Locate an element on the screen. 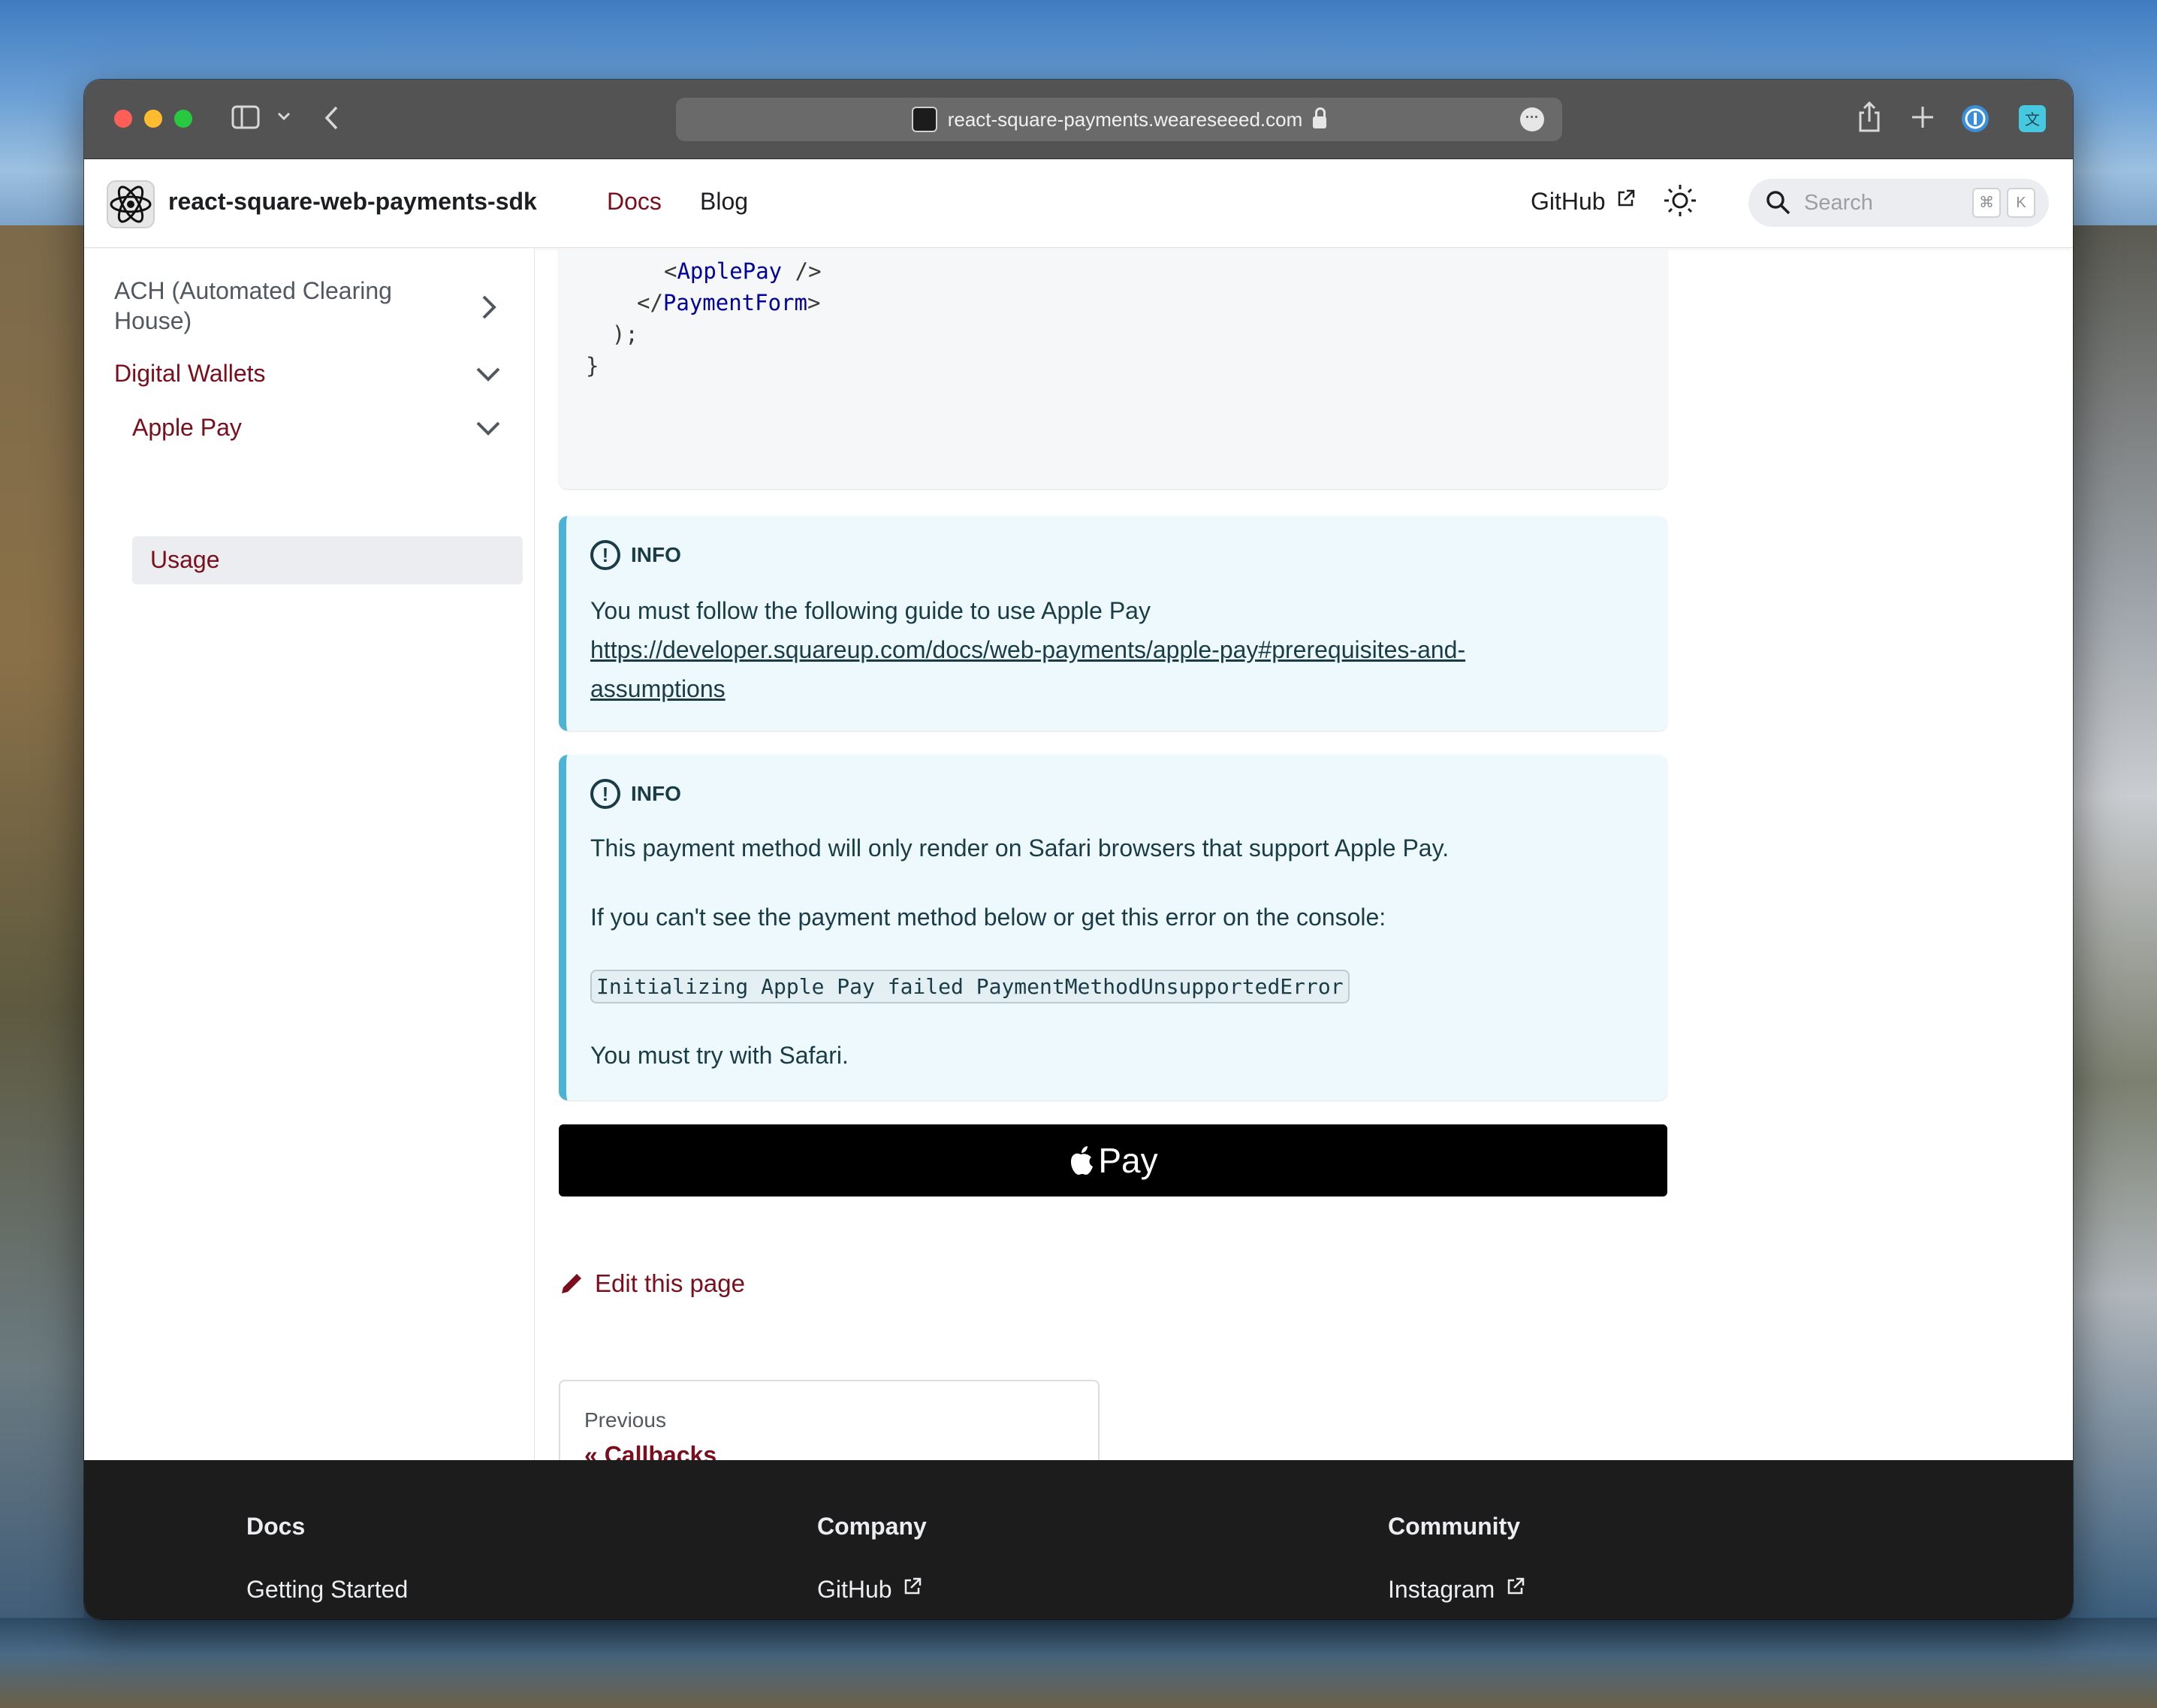 The height and width of the screenshot is (1708, 2157). code-tag-applepay: ApplePay is located at coordinates (730, 271).